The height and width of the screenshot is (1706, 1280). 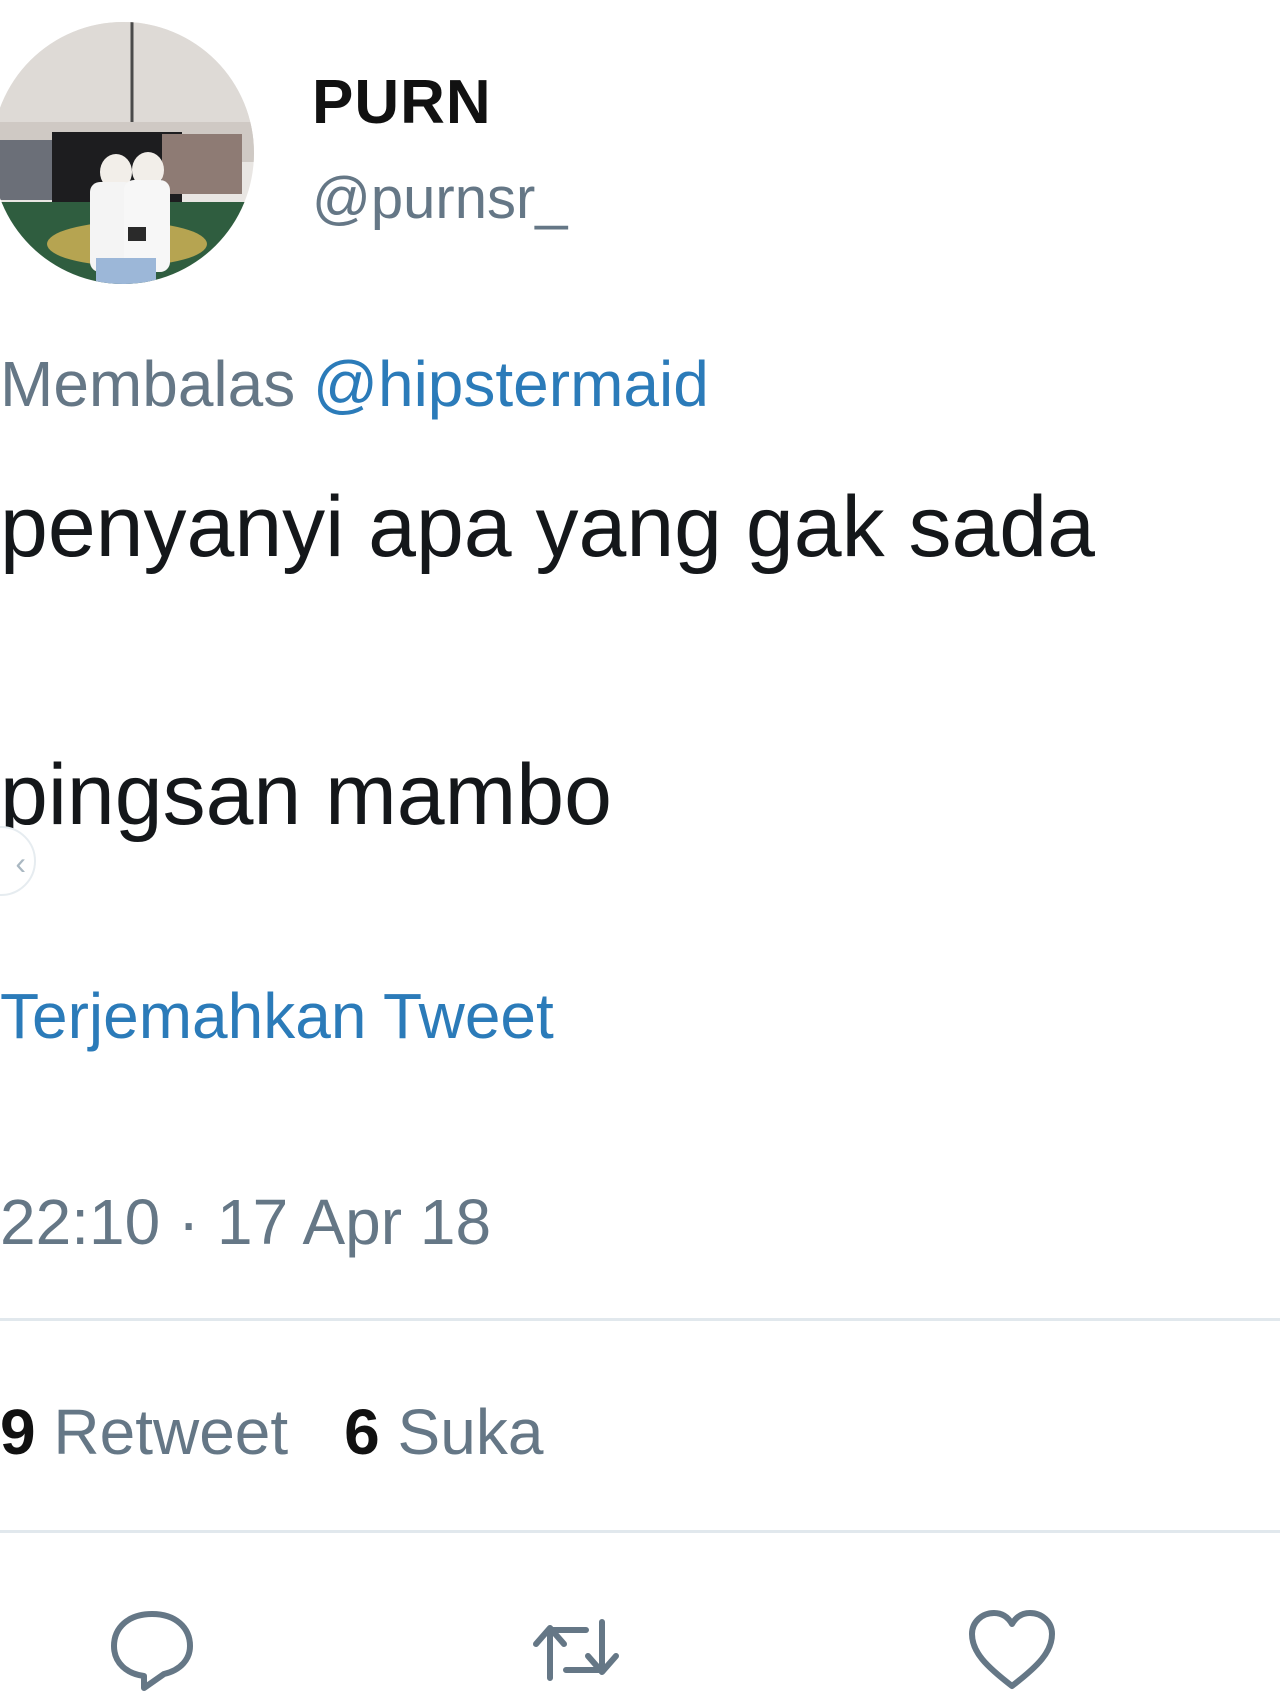 I want to click on like-button, so click(x=1012, y=1650).